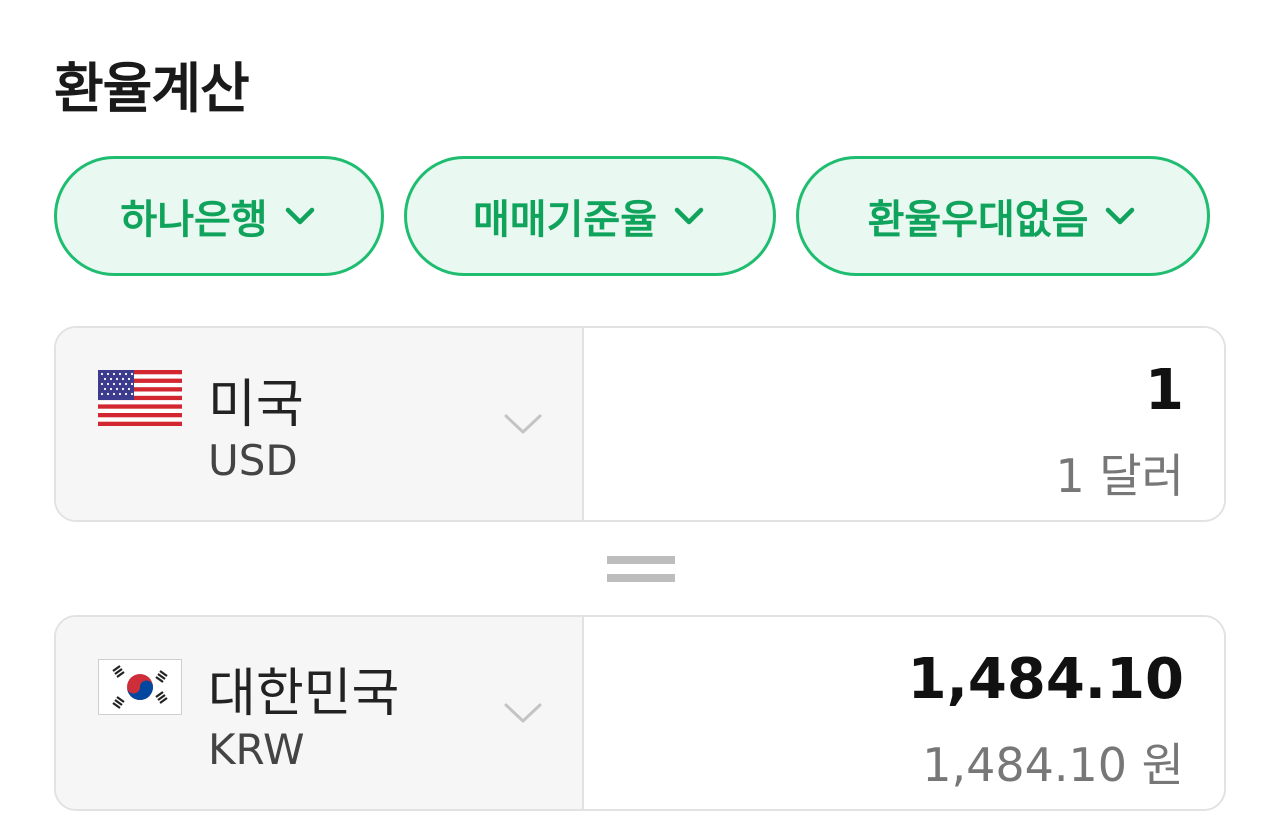 The image size is (1280, 834). I want to click on preference-select-button: 환율우대없음, so click(1003, 216).